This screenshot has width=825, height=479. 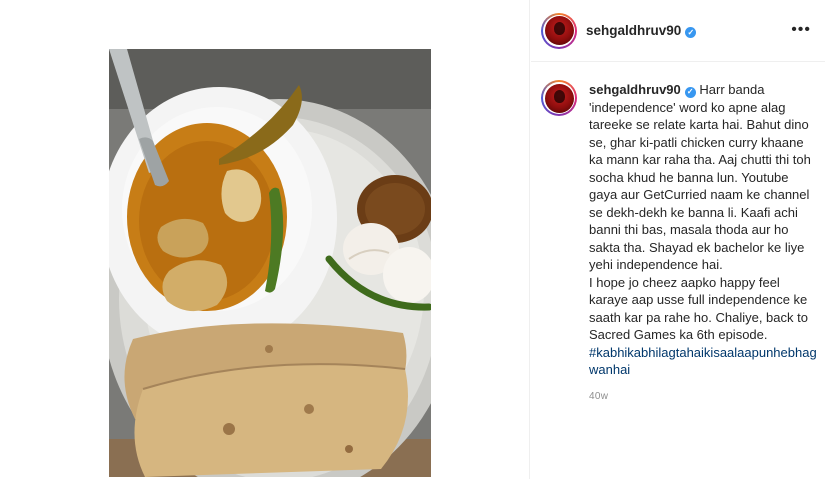 What do you see at coordinates (700, 159) in the screenshot?
I see `caption-line: ka mann kar raha tha. Aaj chutti thi toh` at bounding box center [700, 159].